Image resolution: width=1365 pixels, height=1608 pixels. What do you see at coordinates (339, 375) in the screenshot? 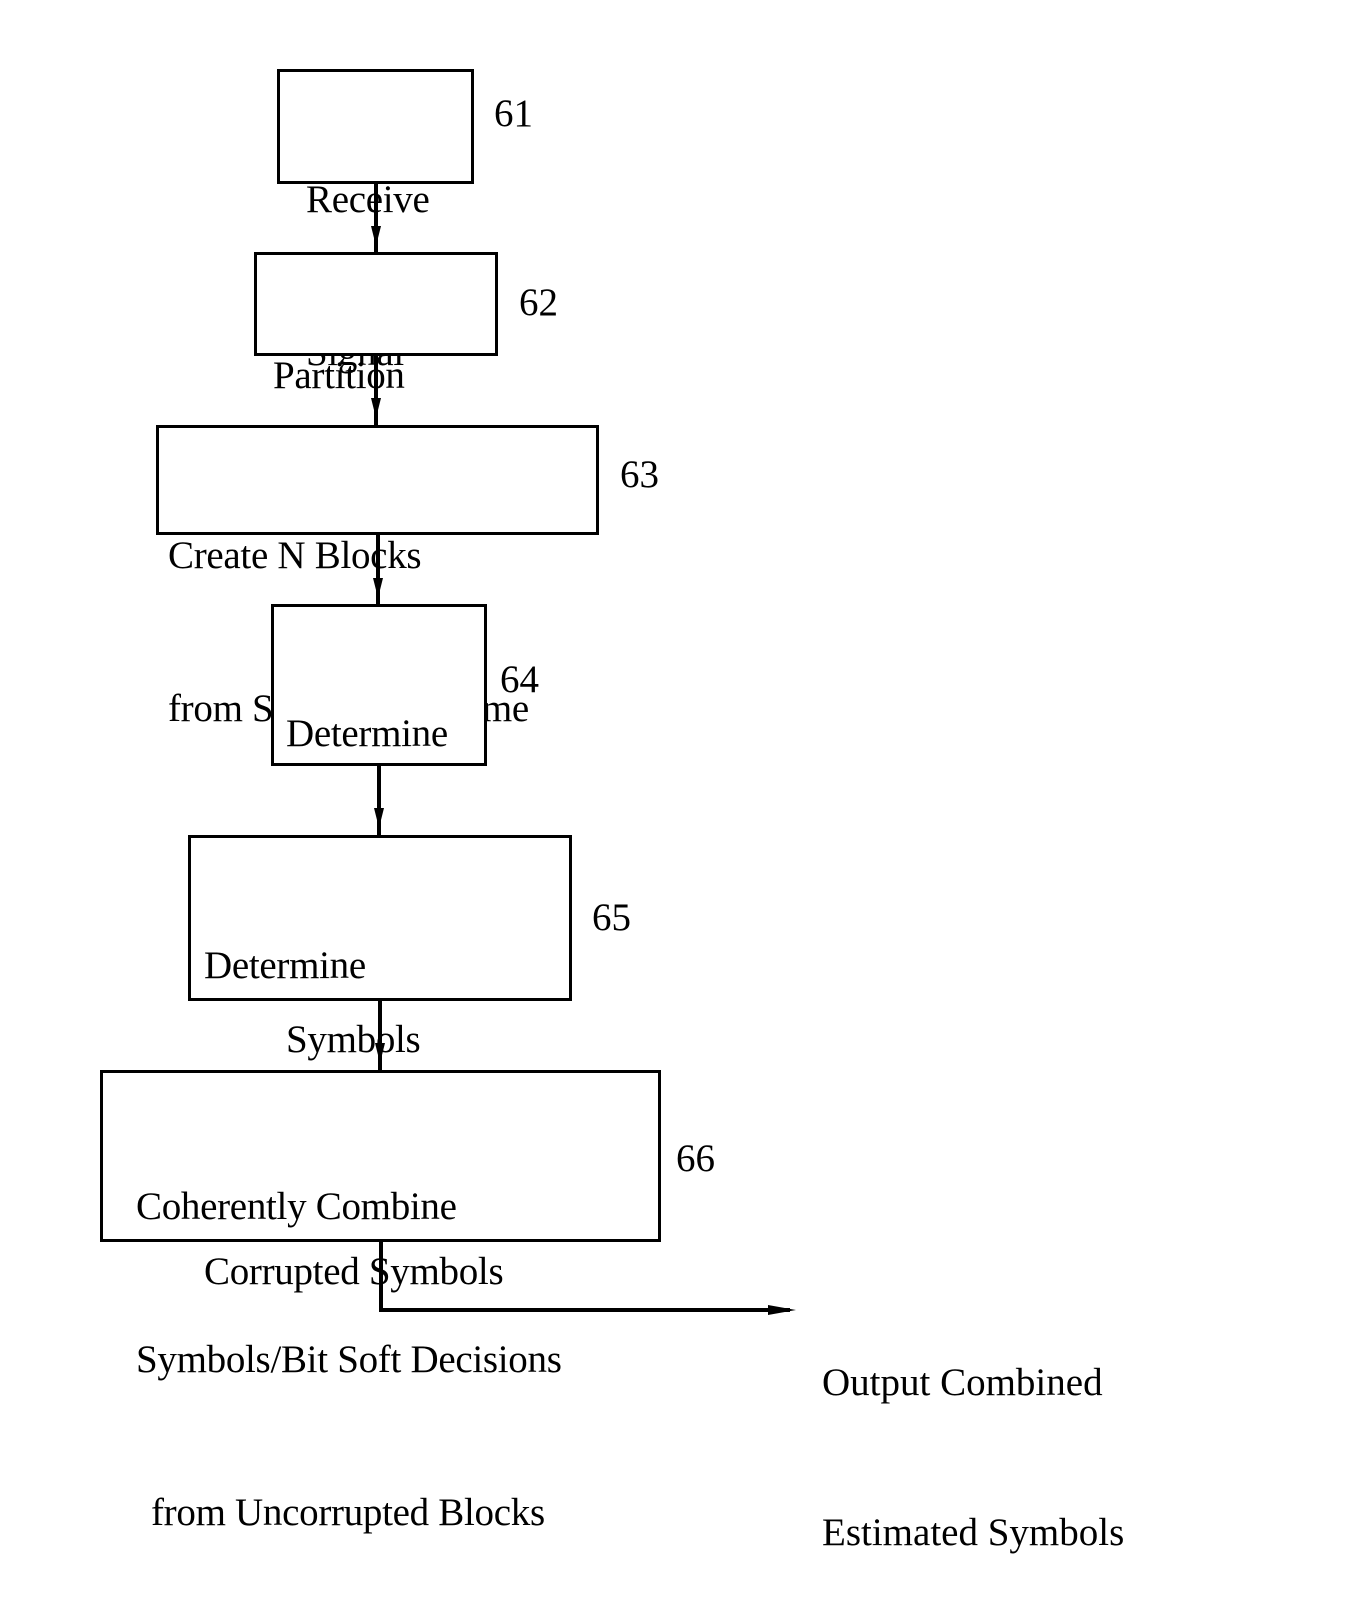
I see `step-62-line-1: Partition` at bounding box center [339, 375].